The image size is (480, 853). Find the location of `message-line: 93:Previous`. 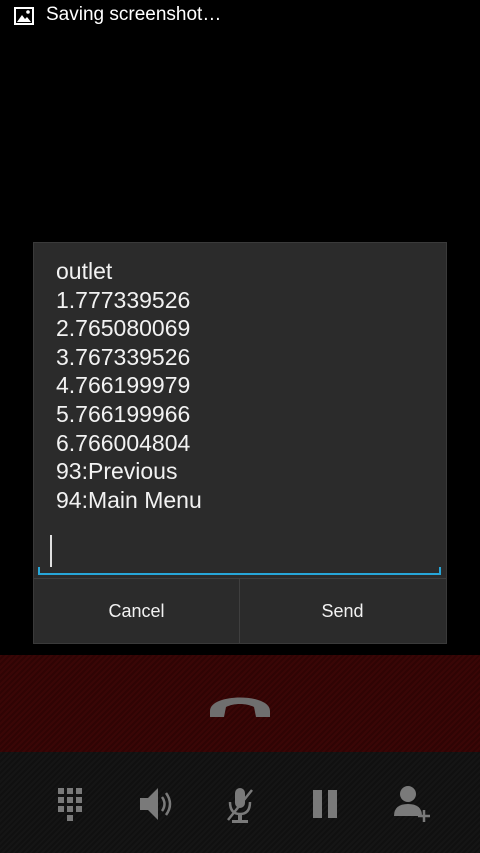

message-line: 93:Previous is located at coordinates (117, 471).